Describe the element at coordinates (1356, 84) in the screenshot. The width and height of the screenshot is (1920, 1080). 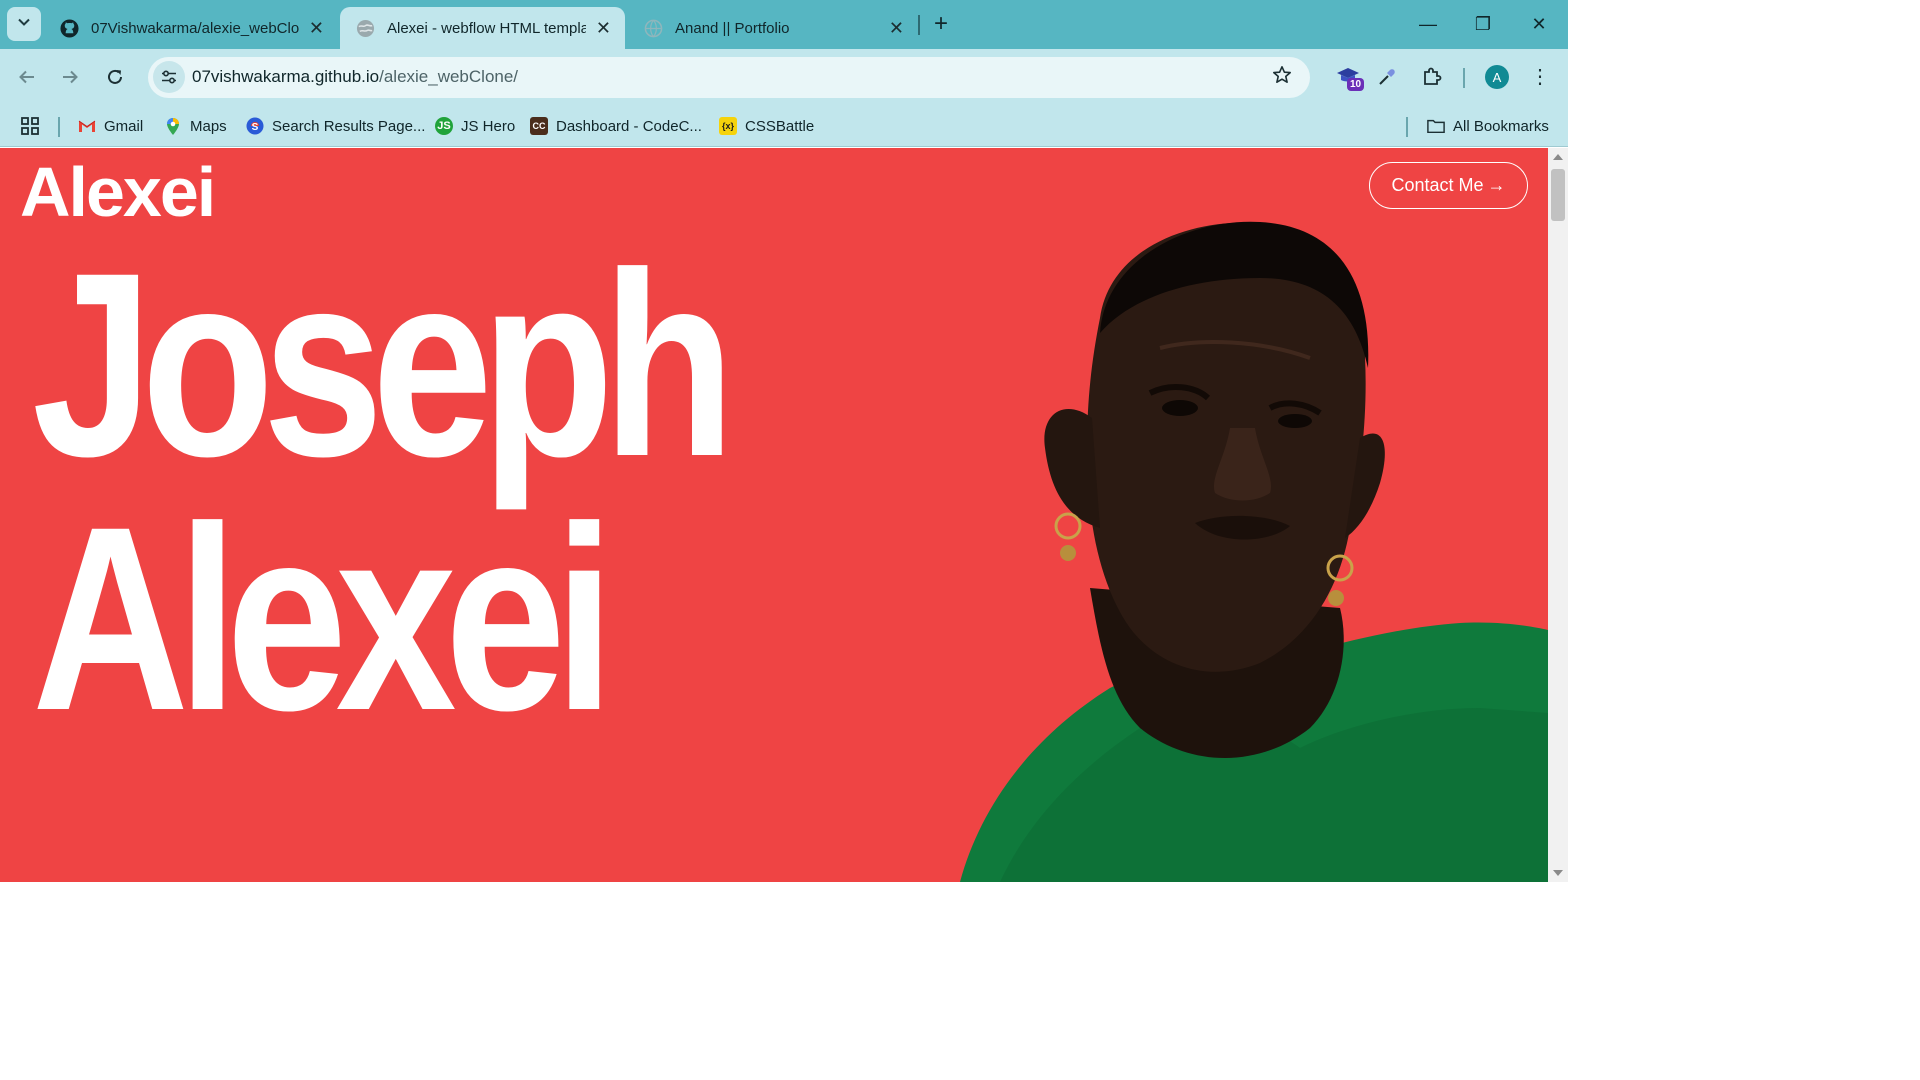
I see `extension-badge: 10` at that location.